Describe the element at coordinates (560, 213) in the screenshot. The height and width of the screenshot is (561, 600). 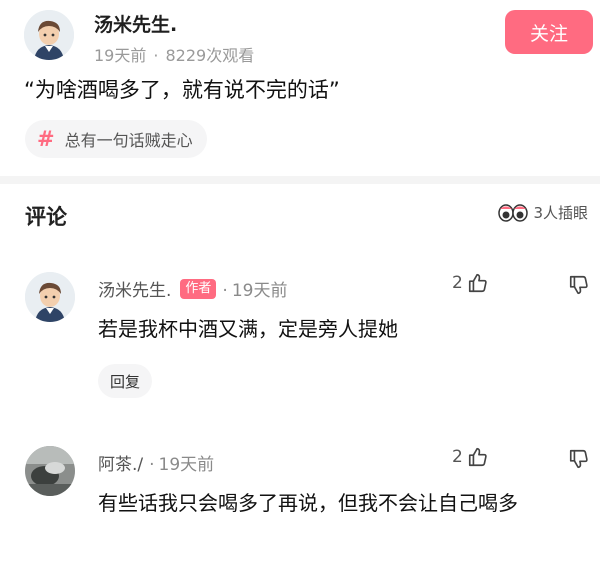
I see `peek-count: 3人插眼` at that location.